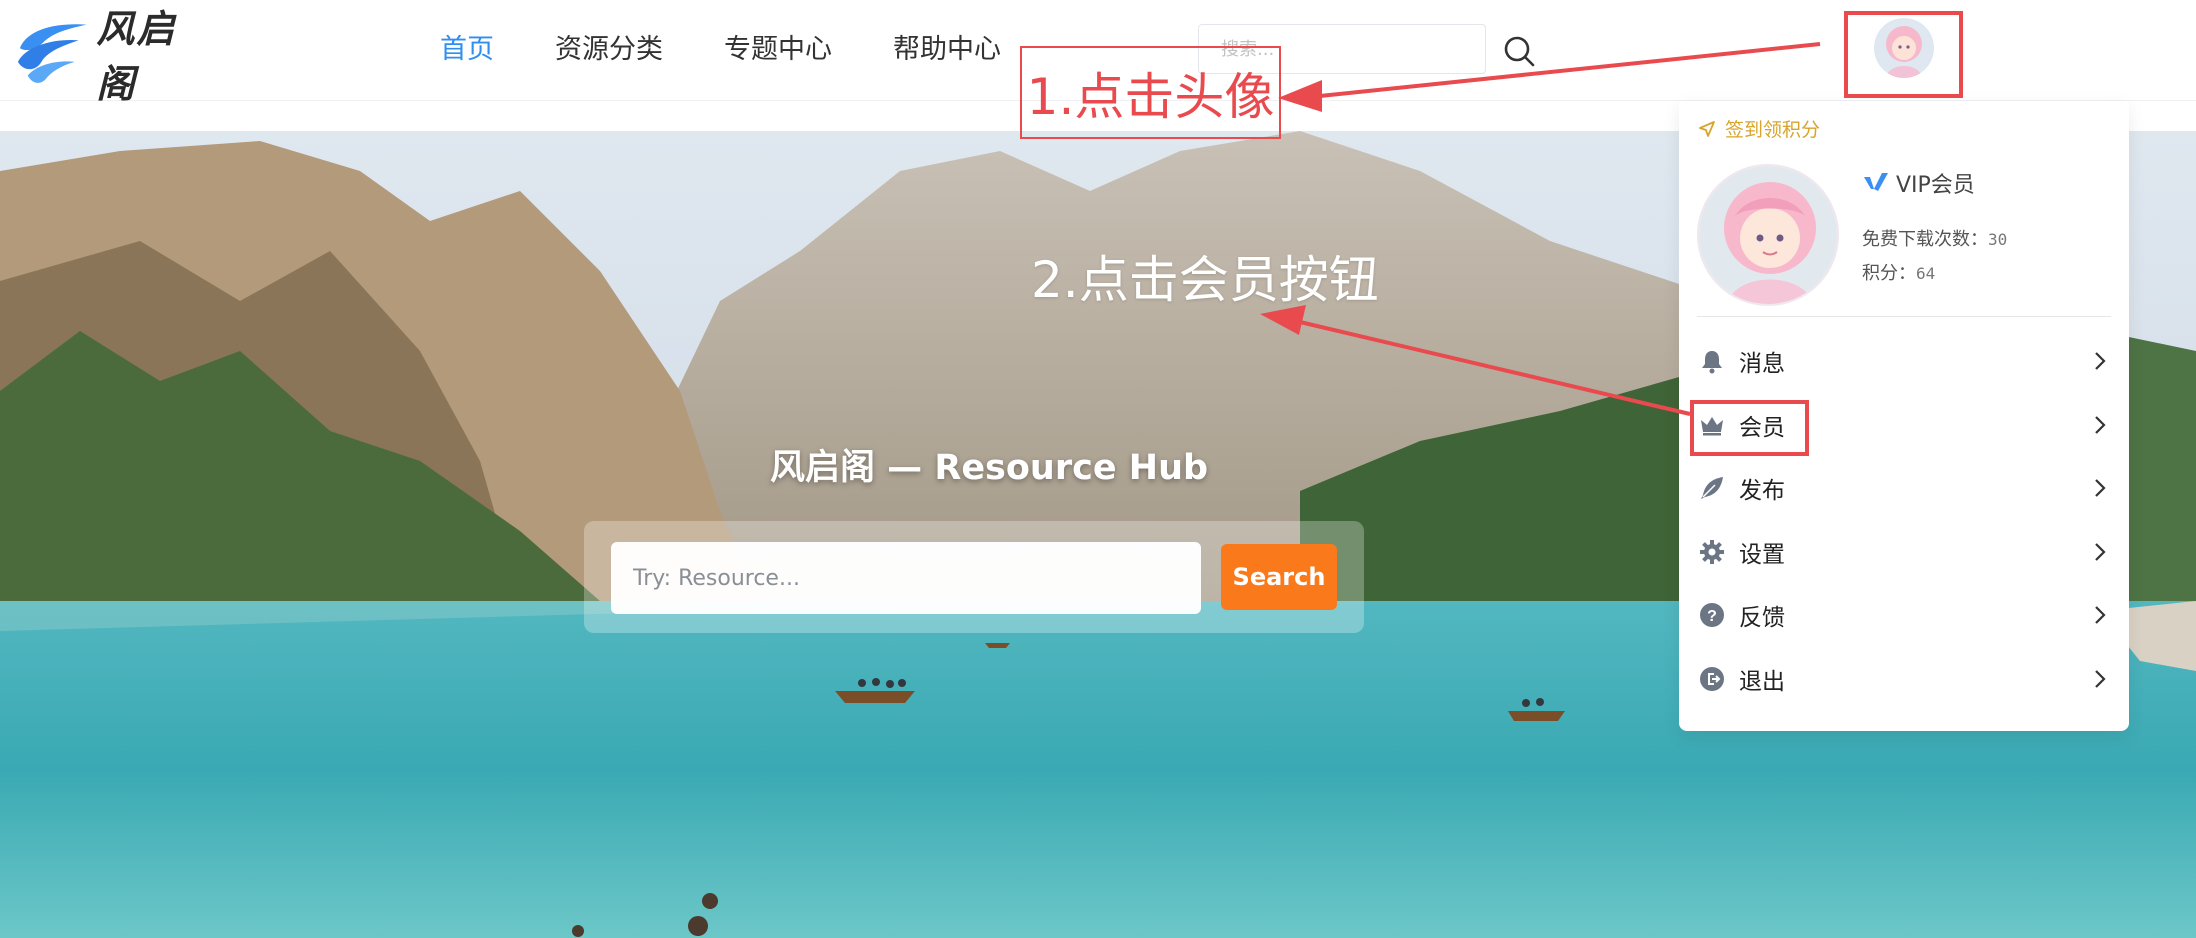 Image resolution: width=2196 pixels, height=938 pixels. I want to click on hero-title: 风启阁 — Resource Hub, so click(989, 468).